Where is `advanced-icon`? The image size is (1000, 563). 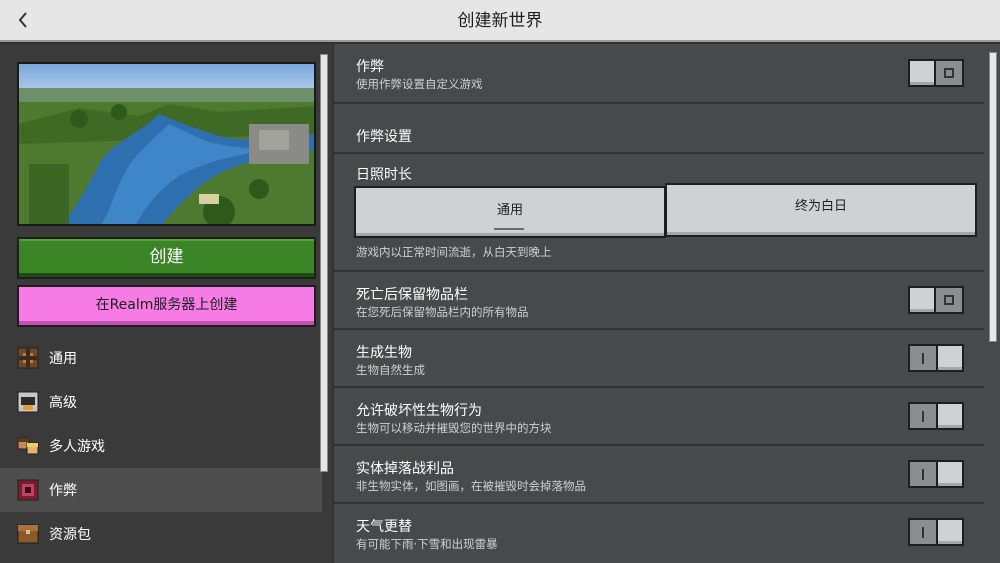
advanced-icon is located at coordinates (28, 402).